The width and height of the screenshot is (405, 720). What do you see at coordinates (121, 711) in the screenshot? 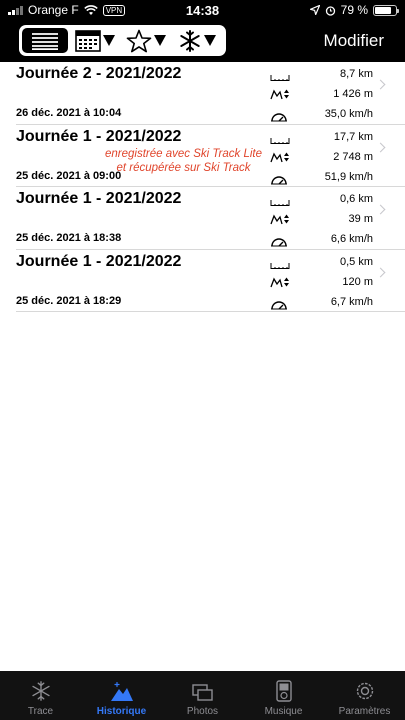
I see `tab-label: Historique` at bounding box center [121, 711].